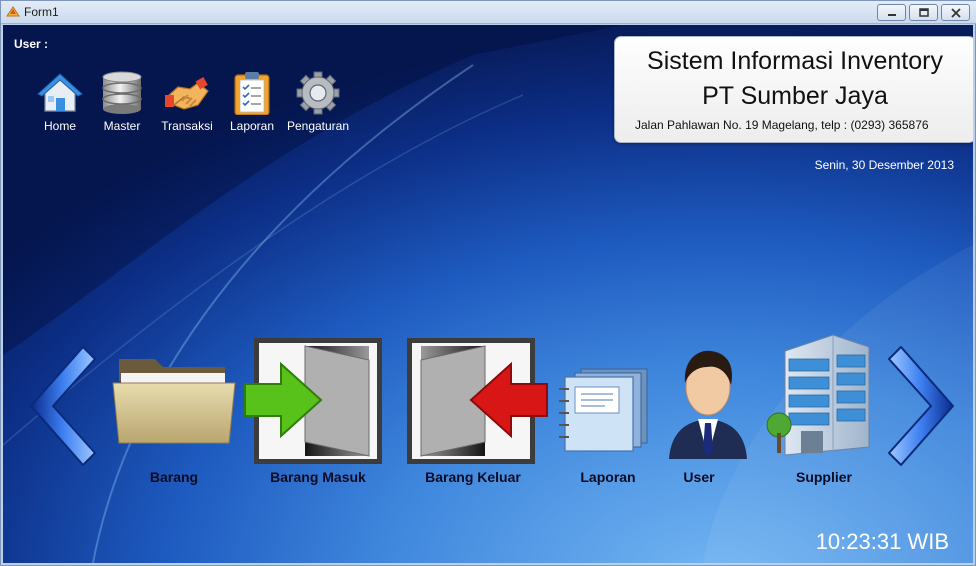 This screenshot has width=976, height=566. What do you see at coordinates (795, 96) in the screenshot?
I see `company-name: PT Sumber Jaya` at bounding box center [795, 96].